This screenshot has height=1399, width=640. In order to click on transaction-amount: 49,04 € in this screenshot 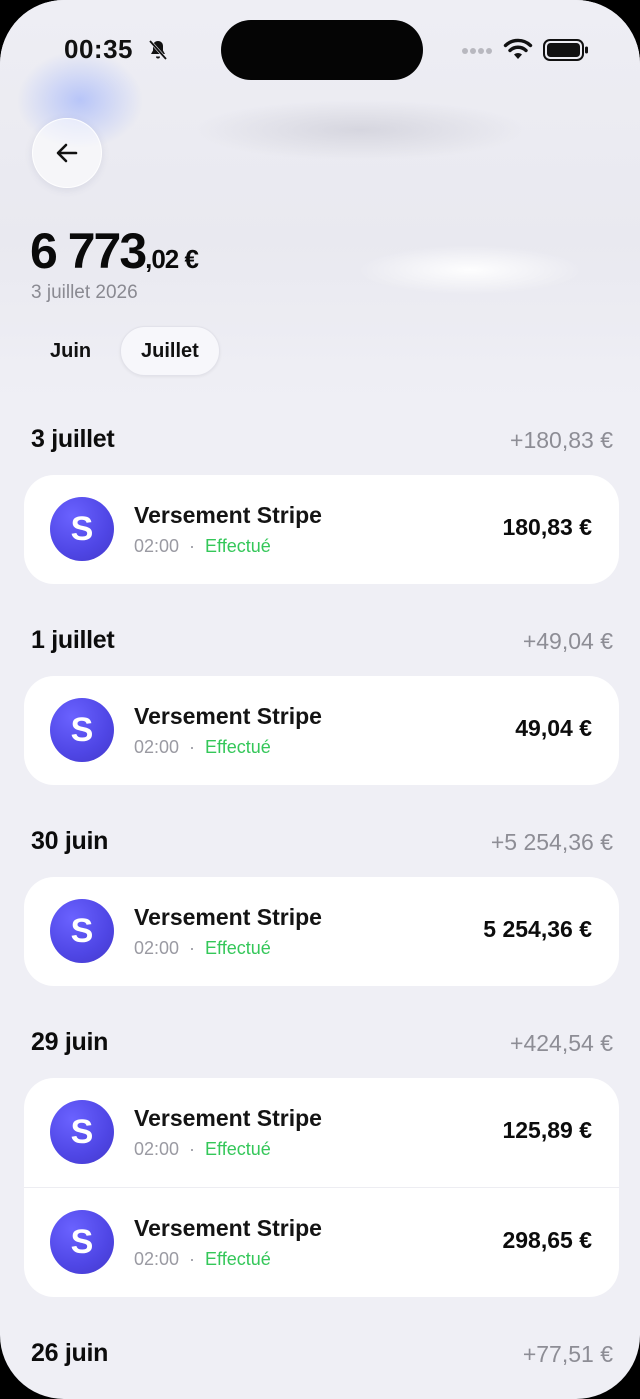, I will do `click(553, 728)`.